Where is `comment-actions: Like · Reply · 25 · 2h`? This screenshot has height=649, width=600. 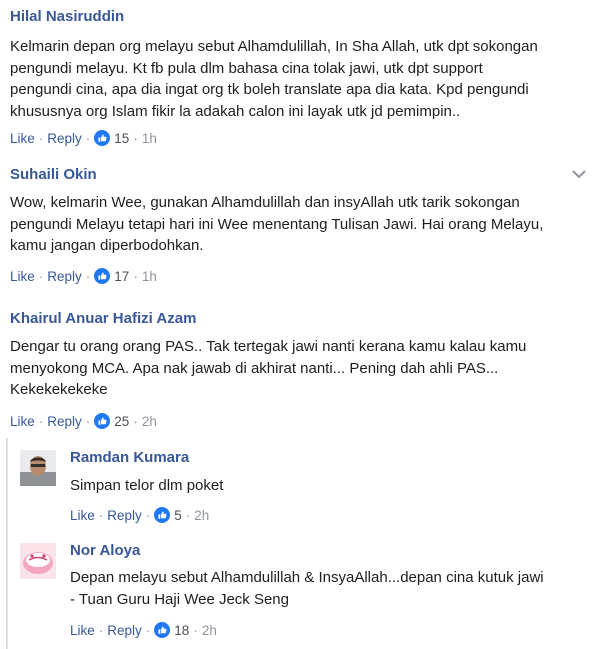 comment-actions: Like · Reply · 25 · 2h is located at coordinates (83, 421).